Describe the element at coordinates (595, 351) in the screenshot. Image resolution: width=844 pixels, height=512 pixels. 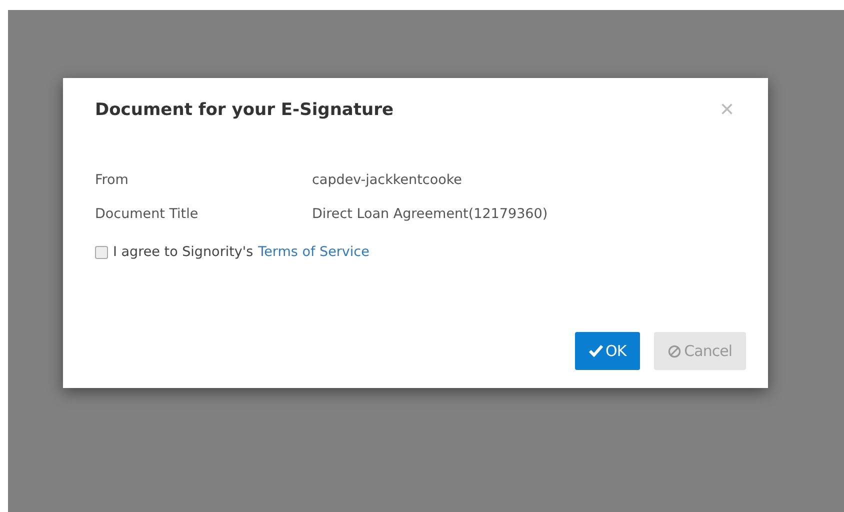
I see `check-icon` at that location.